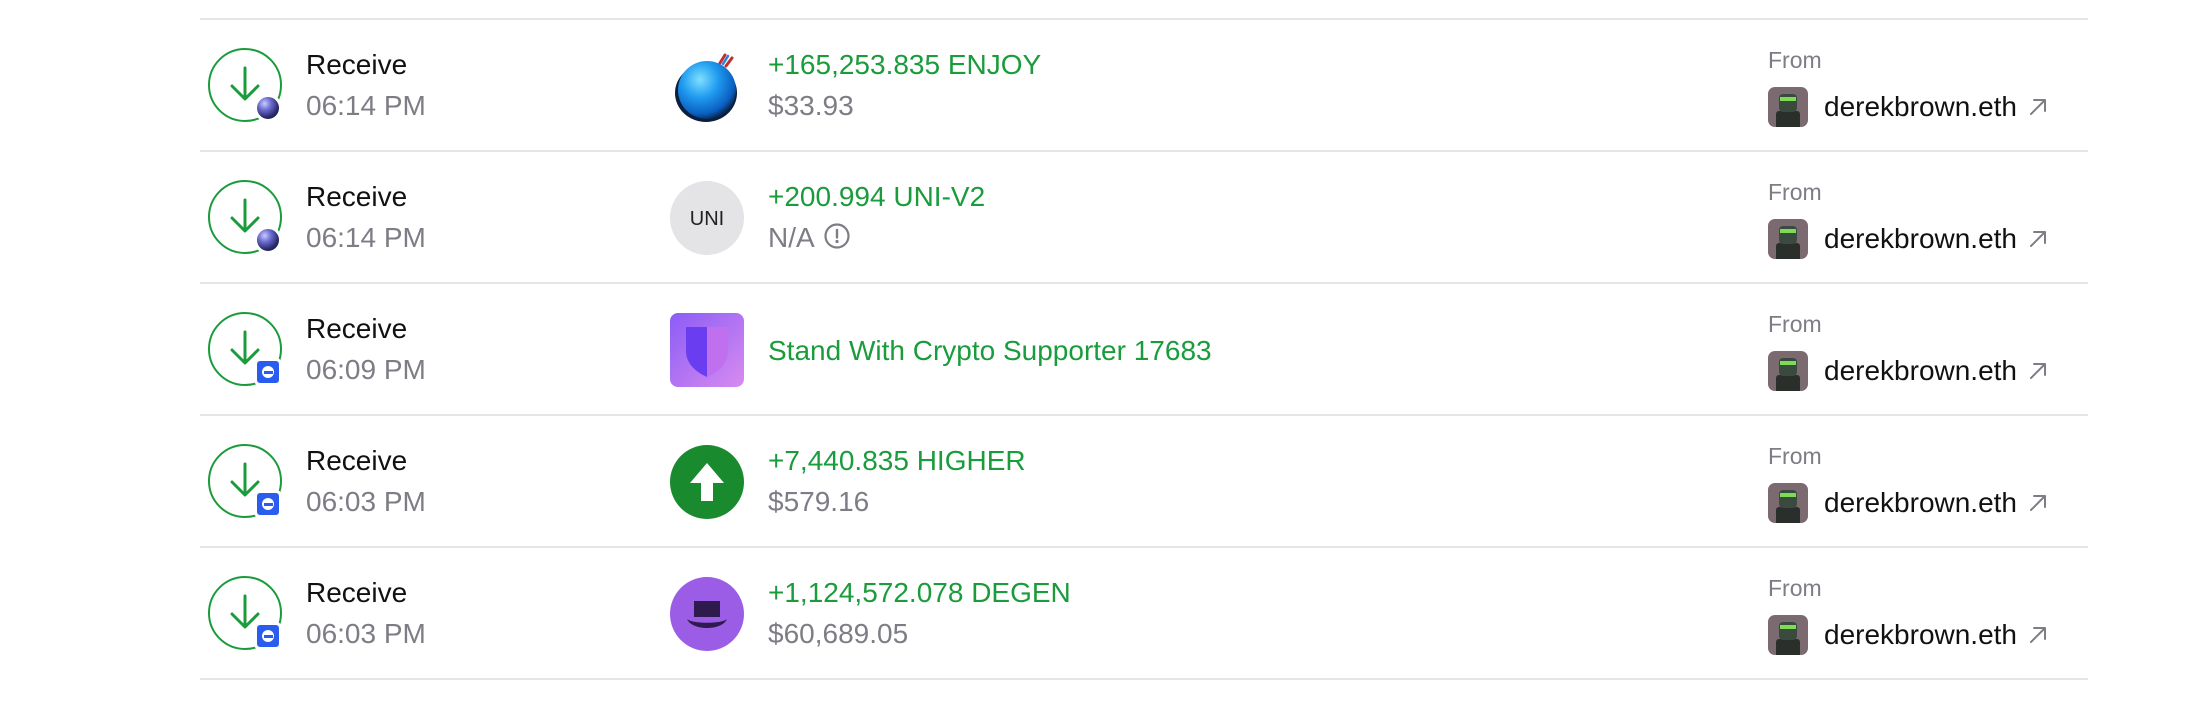 The width and height of the screenshot is (2204, 728). I want to click on stand-with-crypto-nft-icon, so click(707, 350).